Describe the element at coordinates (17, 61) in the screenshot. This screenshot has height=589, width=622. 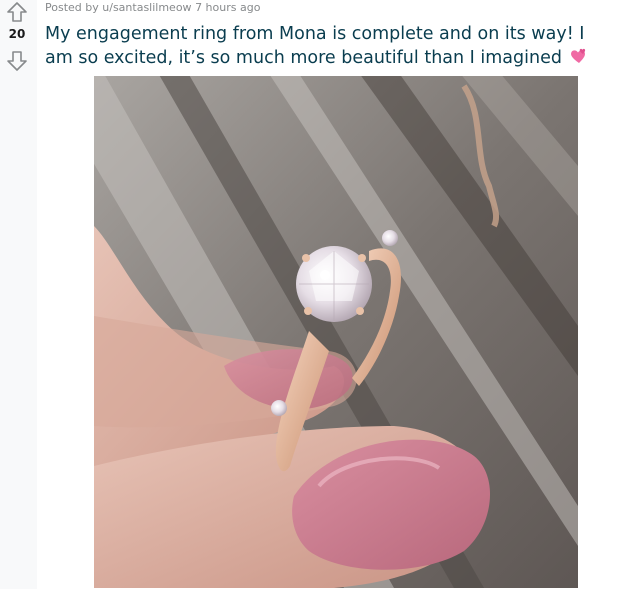
I see `downvote-arrow-icon` at that location.